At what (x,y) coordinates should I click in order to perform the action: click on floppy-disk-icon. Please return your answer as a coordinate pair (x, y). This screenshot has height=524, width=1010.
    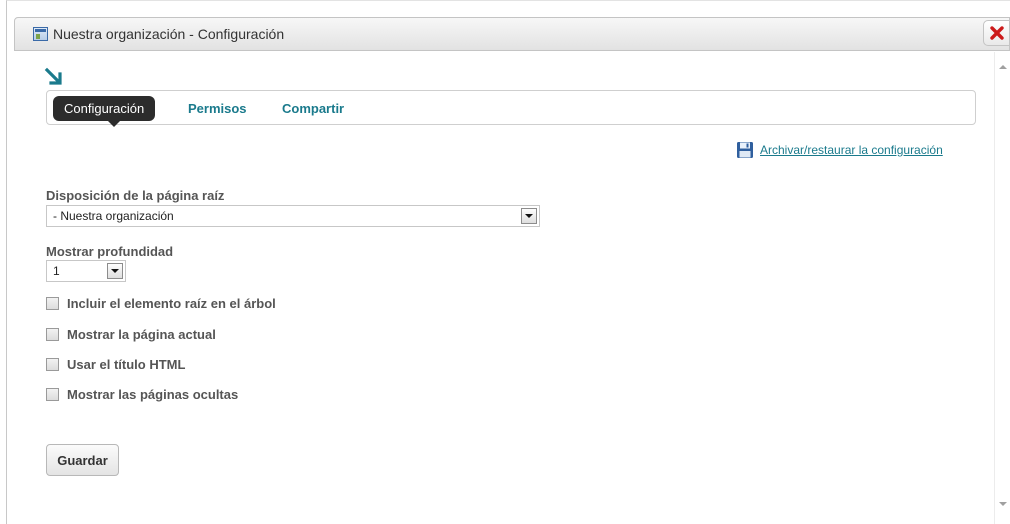
    Looking at the image, I should click on (745, 150).